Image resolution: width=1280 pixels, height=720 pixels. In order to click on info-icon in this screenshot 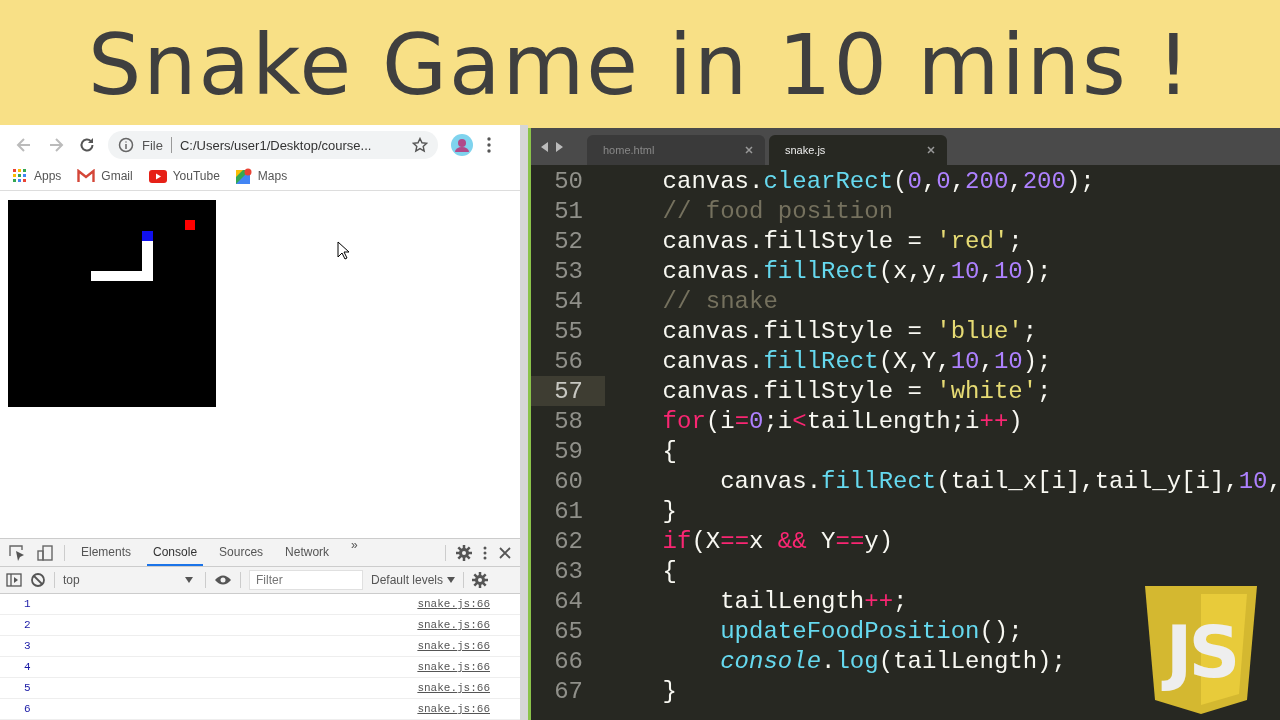, I will do `click(126, 145)`.